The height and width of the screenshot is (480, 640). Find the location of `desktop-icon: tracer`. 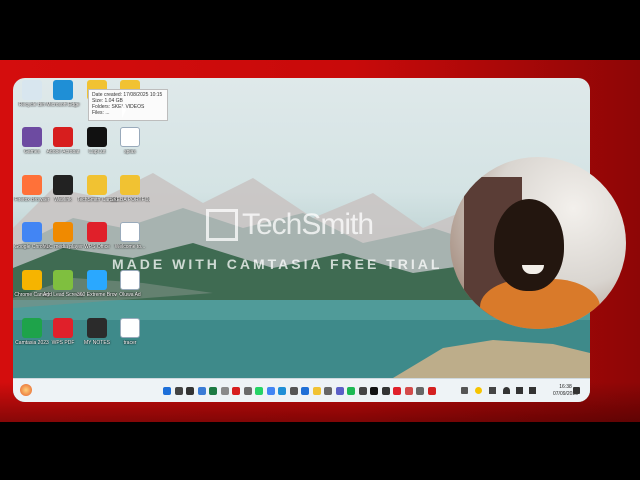

desktop-icon: tracer is located at coordinates (130, 341).